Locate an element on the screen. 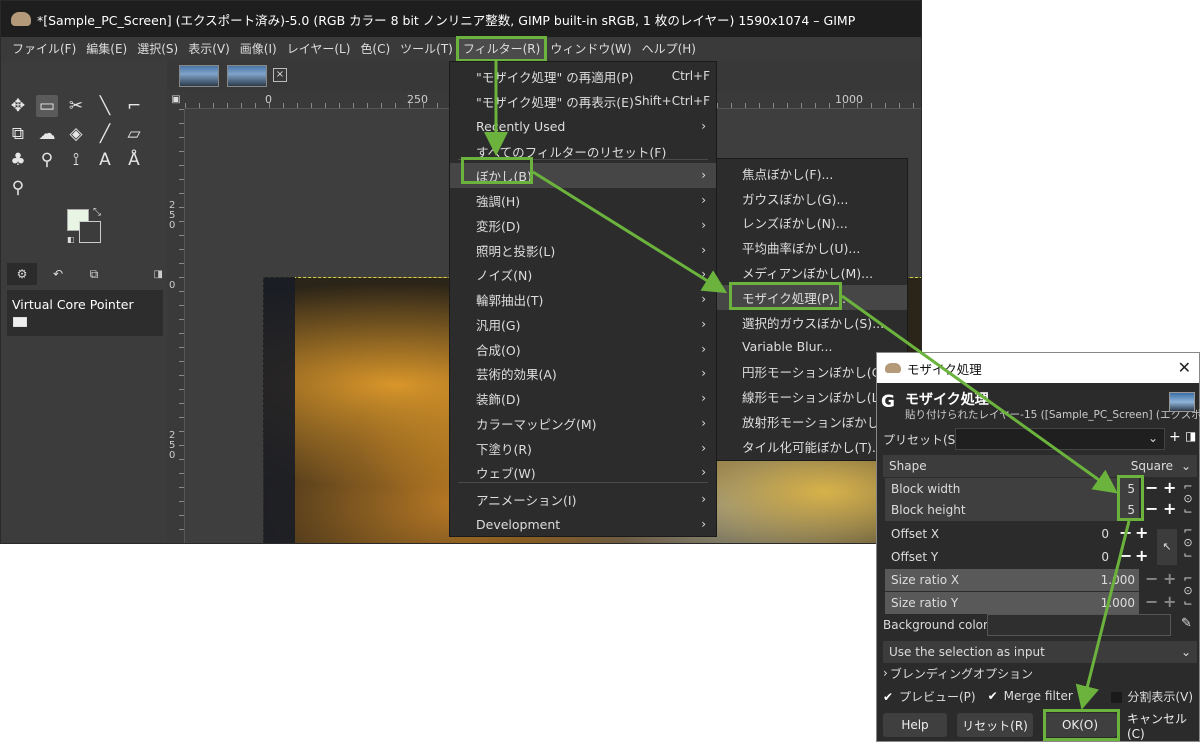 Image resolution: width=1200 pixels, height=742 pixels. paintbrush-icon: ╱ is located at coordinates (105, 134).